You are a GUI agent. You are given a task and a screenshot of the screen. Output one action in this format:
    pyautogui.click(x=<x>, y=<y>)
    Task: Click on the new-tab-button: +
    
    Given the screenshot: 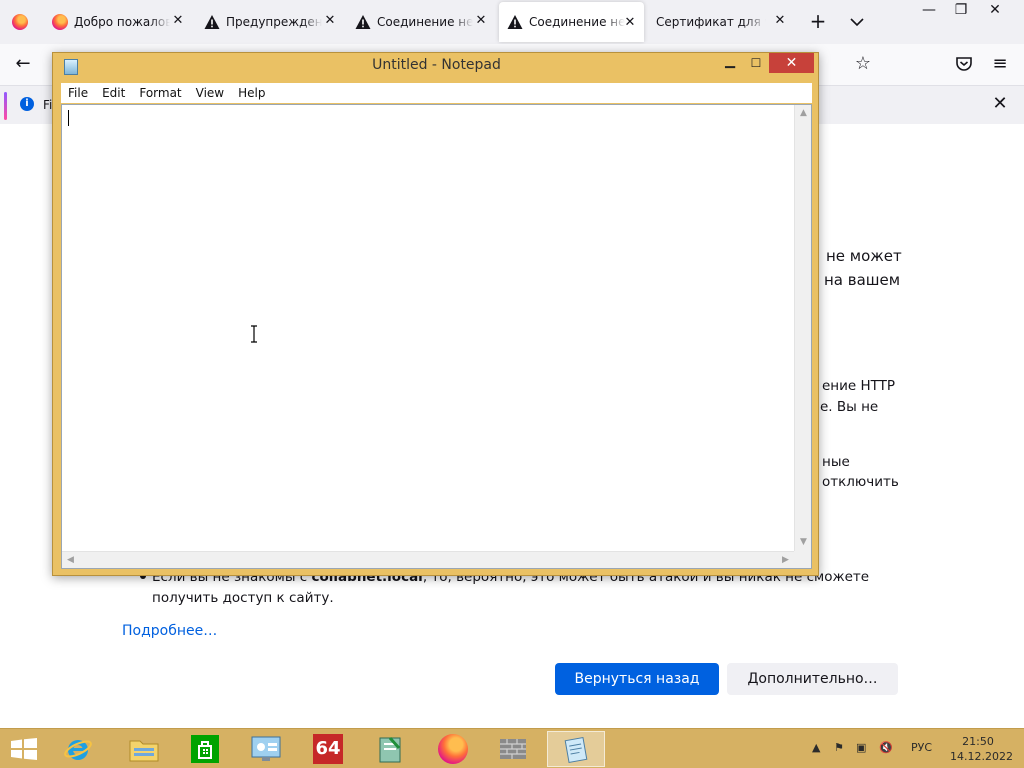 What is the action you would take?
    pyautogui.click(x=818, y=22)
    